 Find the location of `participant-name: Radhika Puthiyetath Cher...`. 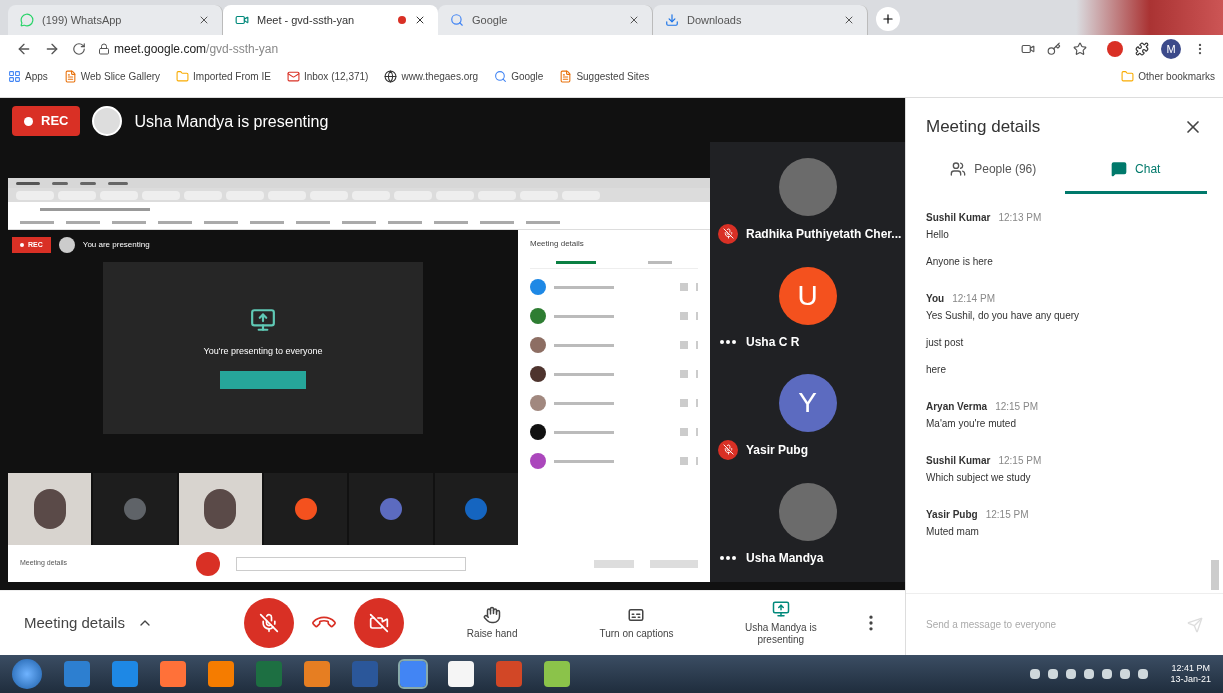

participant-name: Radhika Puthiyetath Cher... is located at coordinates (824, 234).